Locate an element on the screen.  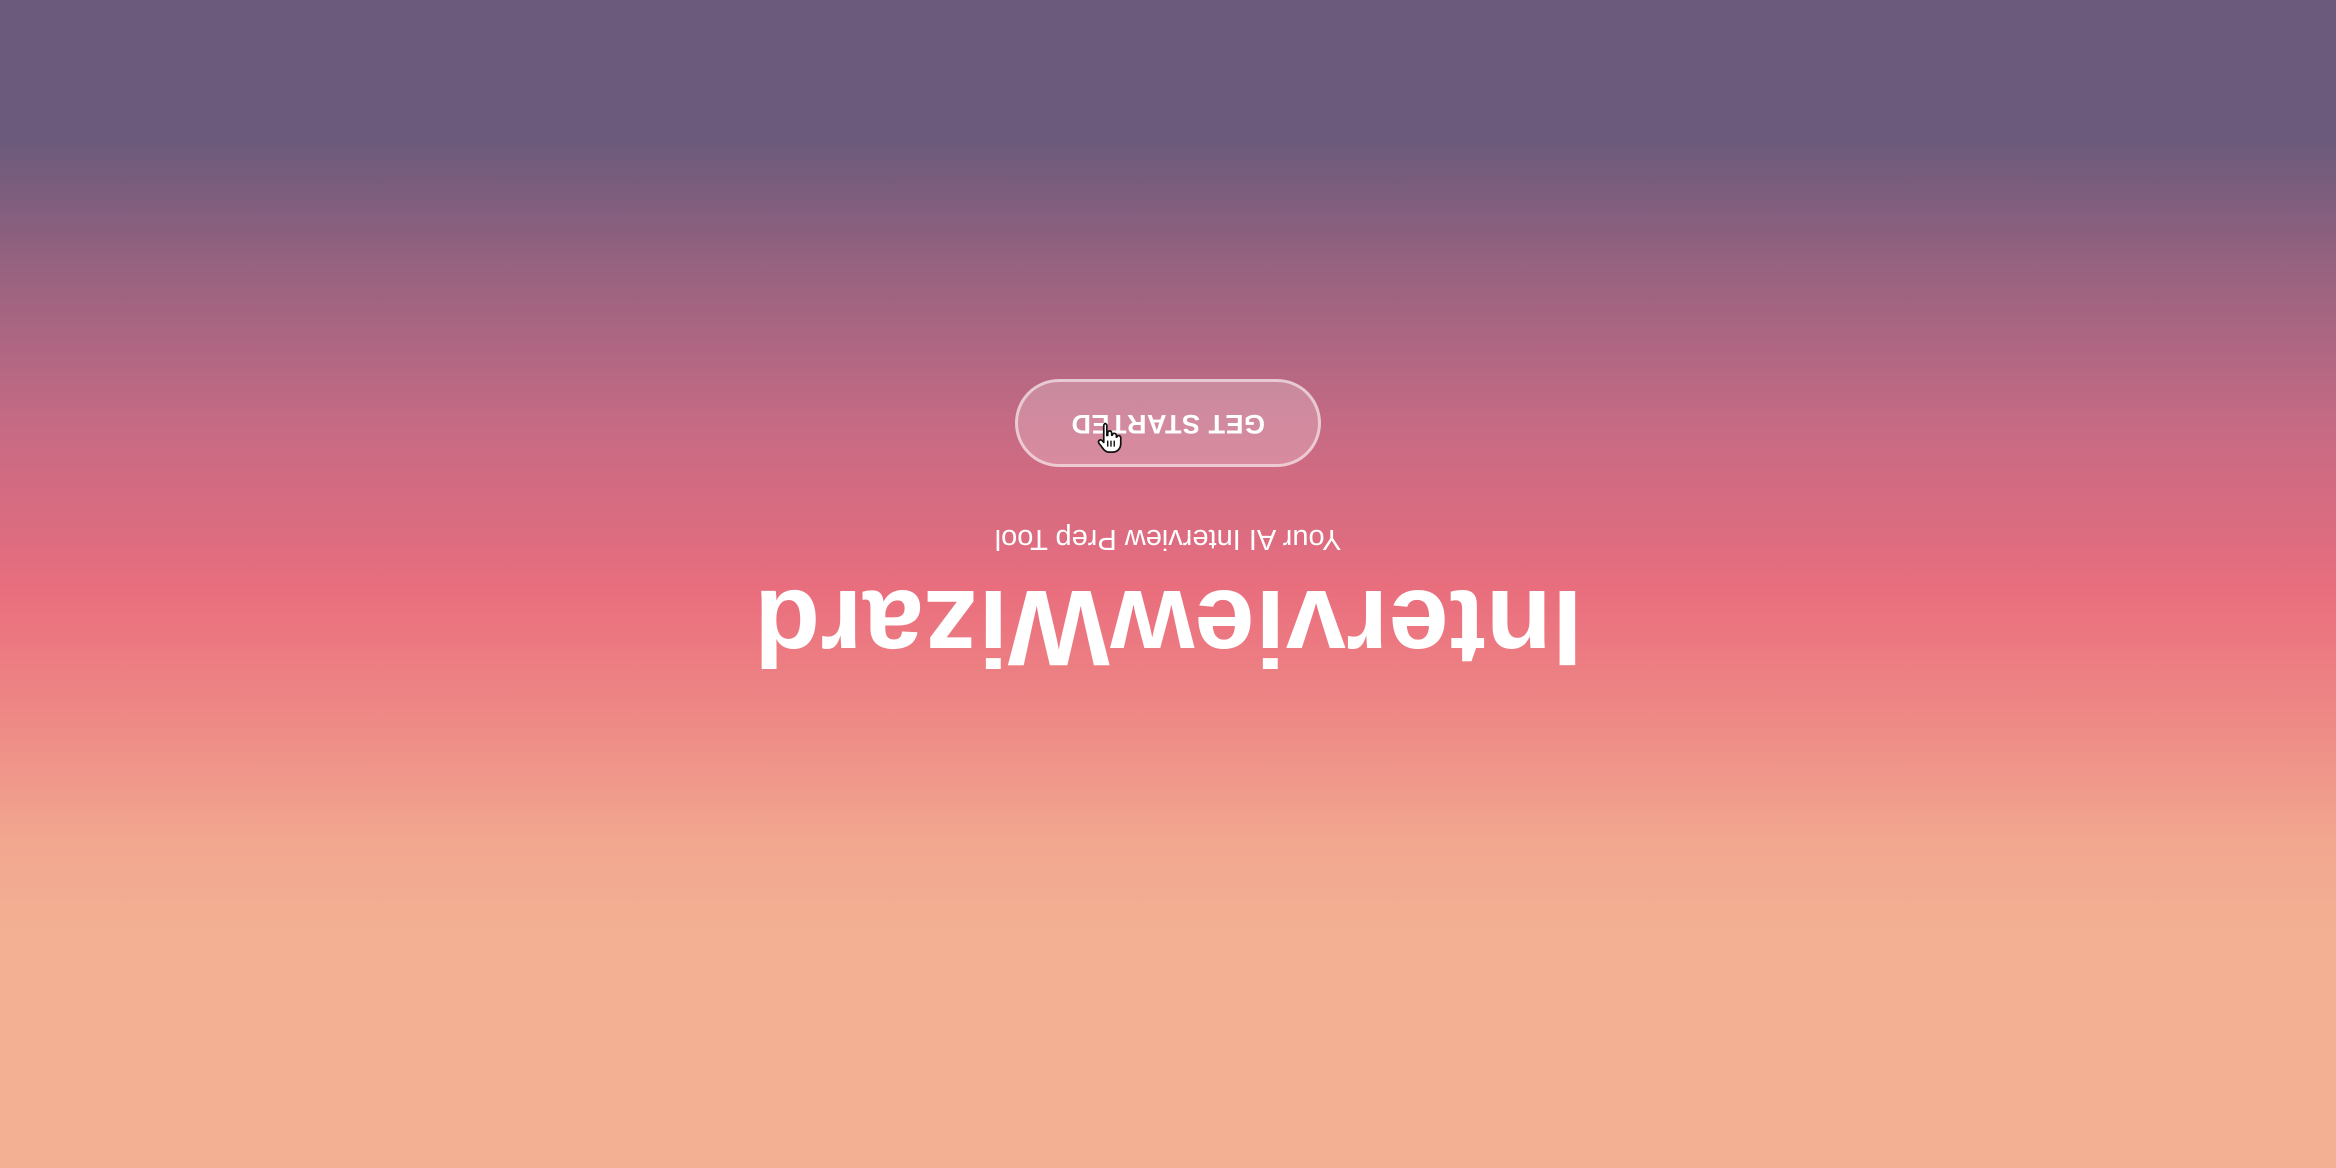
app-tagline: Your AI Interview Prep Tool is located at coordinates (1168, 539).